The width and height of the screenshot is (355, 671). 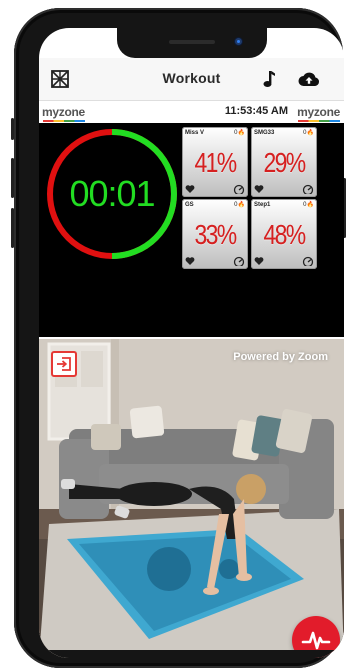 I want to click on volume-up-button, so click(x=12, y=178).